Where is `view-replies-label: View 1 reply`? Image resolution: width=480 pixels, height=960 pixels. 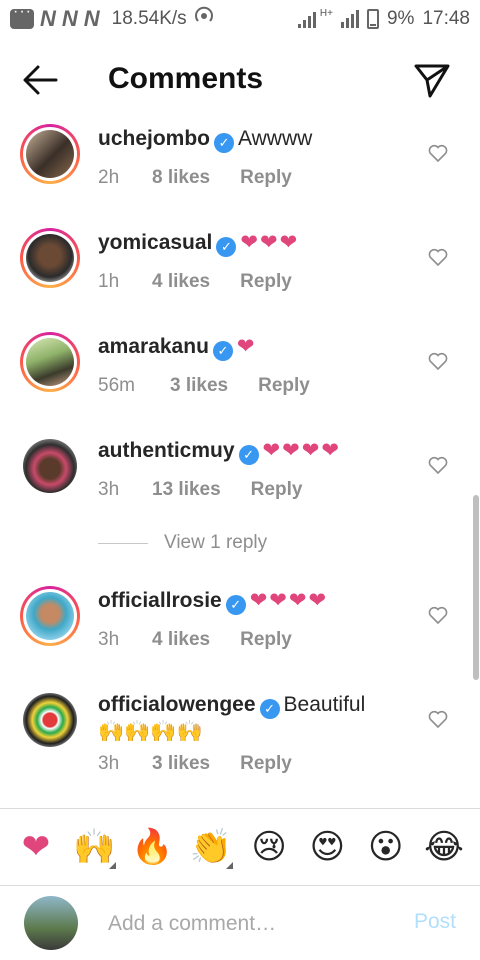
view-replies-label: View 1 reply is located at coordinates (216, 542).